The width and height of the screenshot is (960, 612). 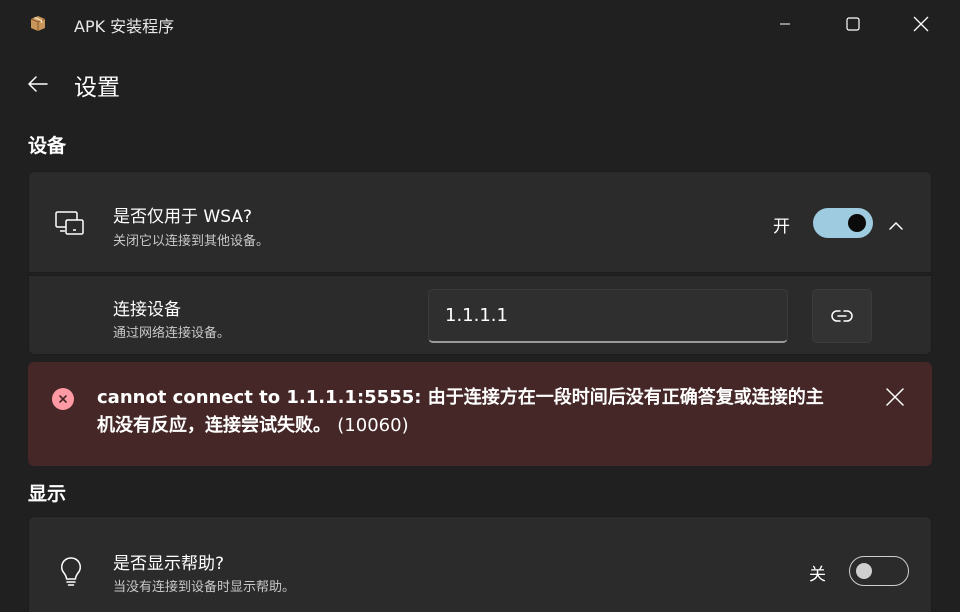 What do you see at coordinates (373, 425) in the screenshot?
I see `error-code: (10060)` at bounding box center [373, 425].